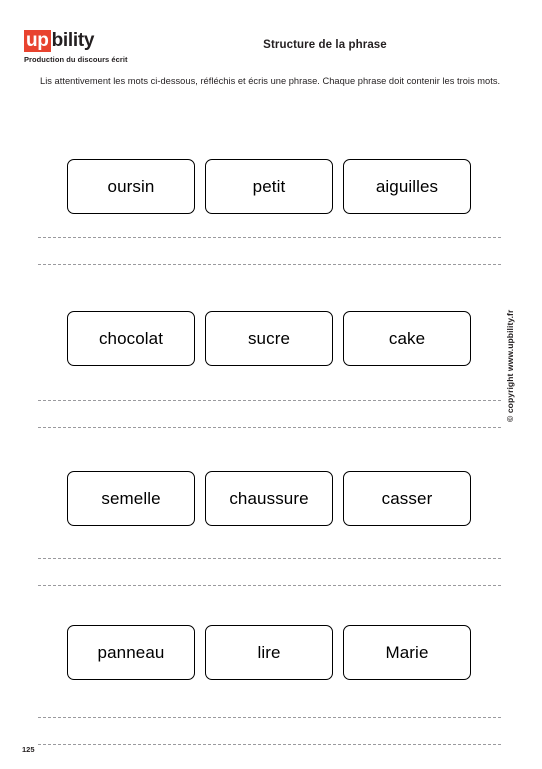 This screenshot has height=769, width=542. What do you see at coordinates (325, 45) in the screenshot?
I see `page-title: Structure de la phrase` at bounding box center [325, 45].